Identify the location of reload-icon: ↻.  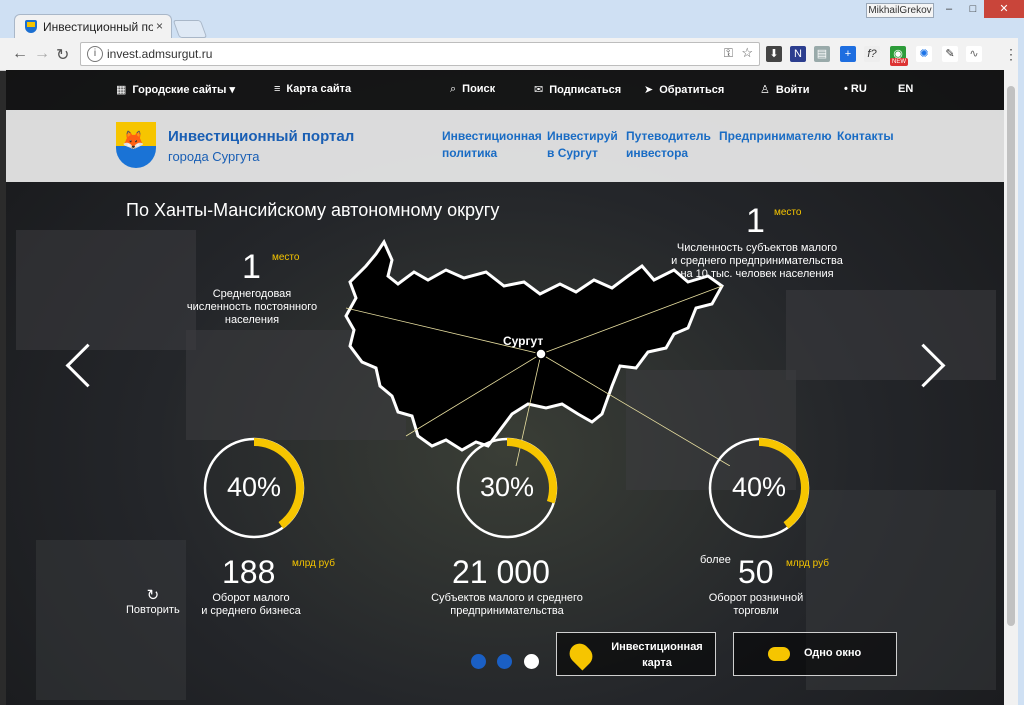
(62, 55).